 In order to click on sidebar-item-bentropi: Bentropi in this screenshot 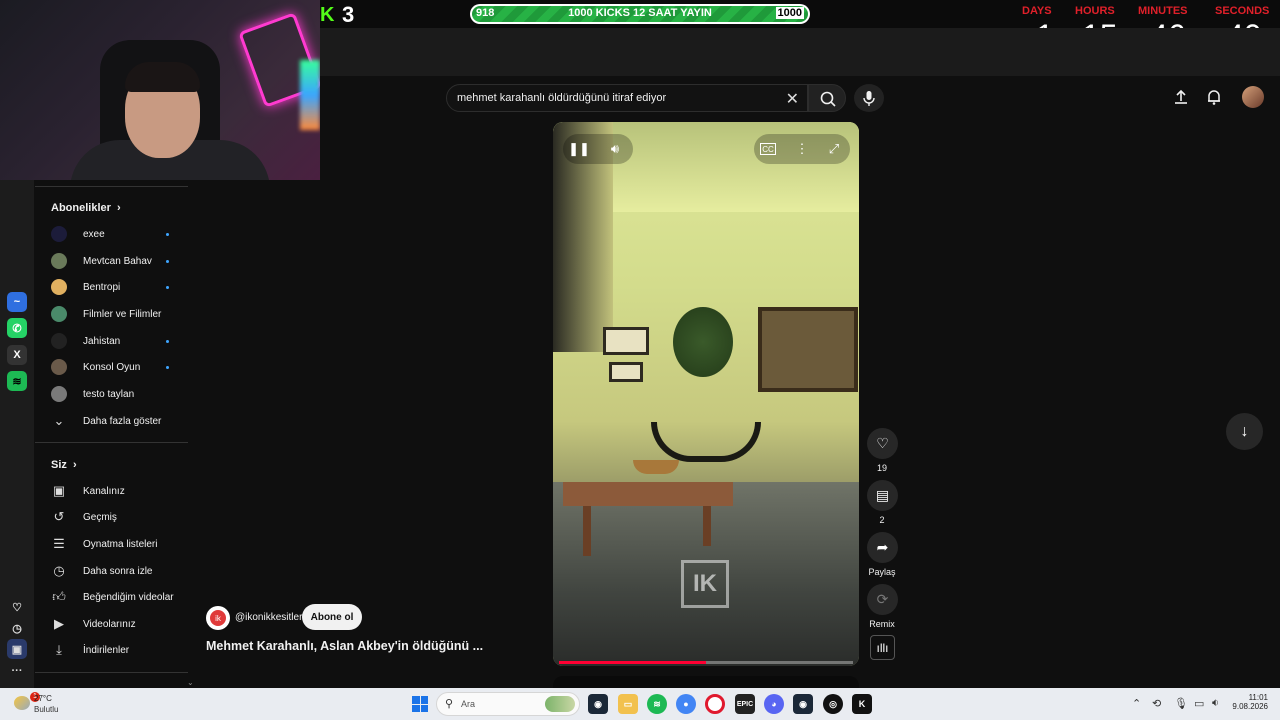, I will do `click(121, 287)`.